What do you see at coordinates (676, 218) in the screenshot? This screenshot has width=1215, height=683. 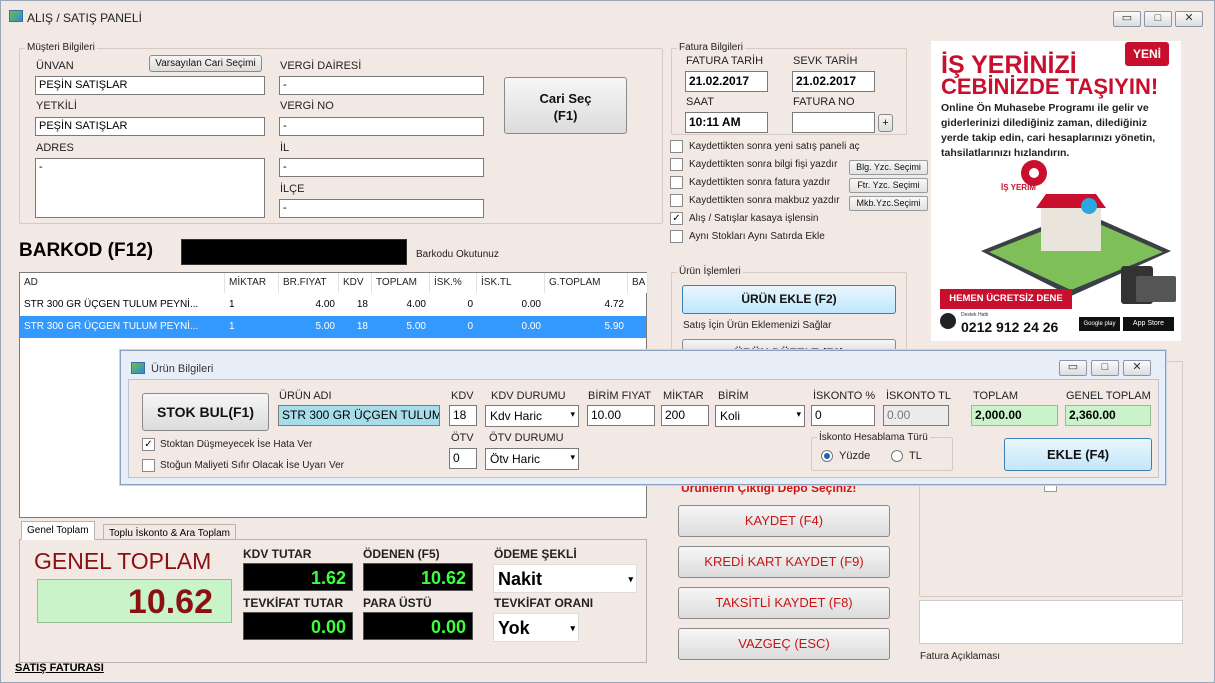 I see `option-checkbox: ✓` at bounding box center [676, 218].